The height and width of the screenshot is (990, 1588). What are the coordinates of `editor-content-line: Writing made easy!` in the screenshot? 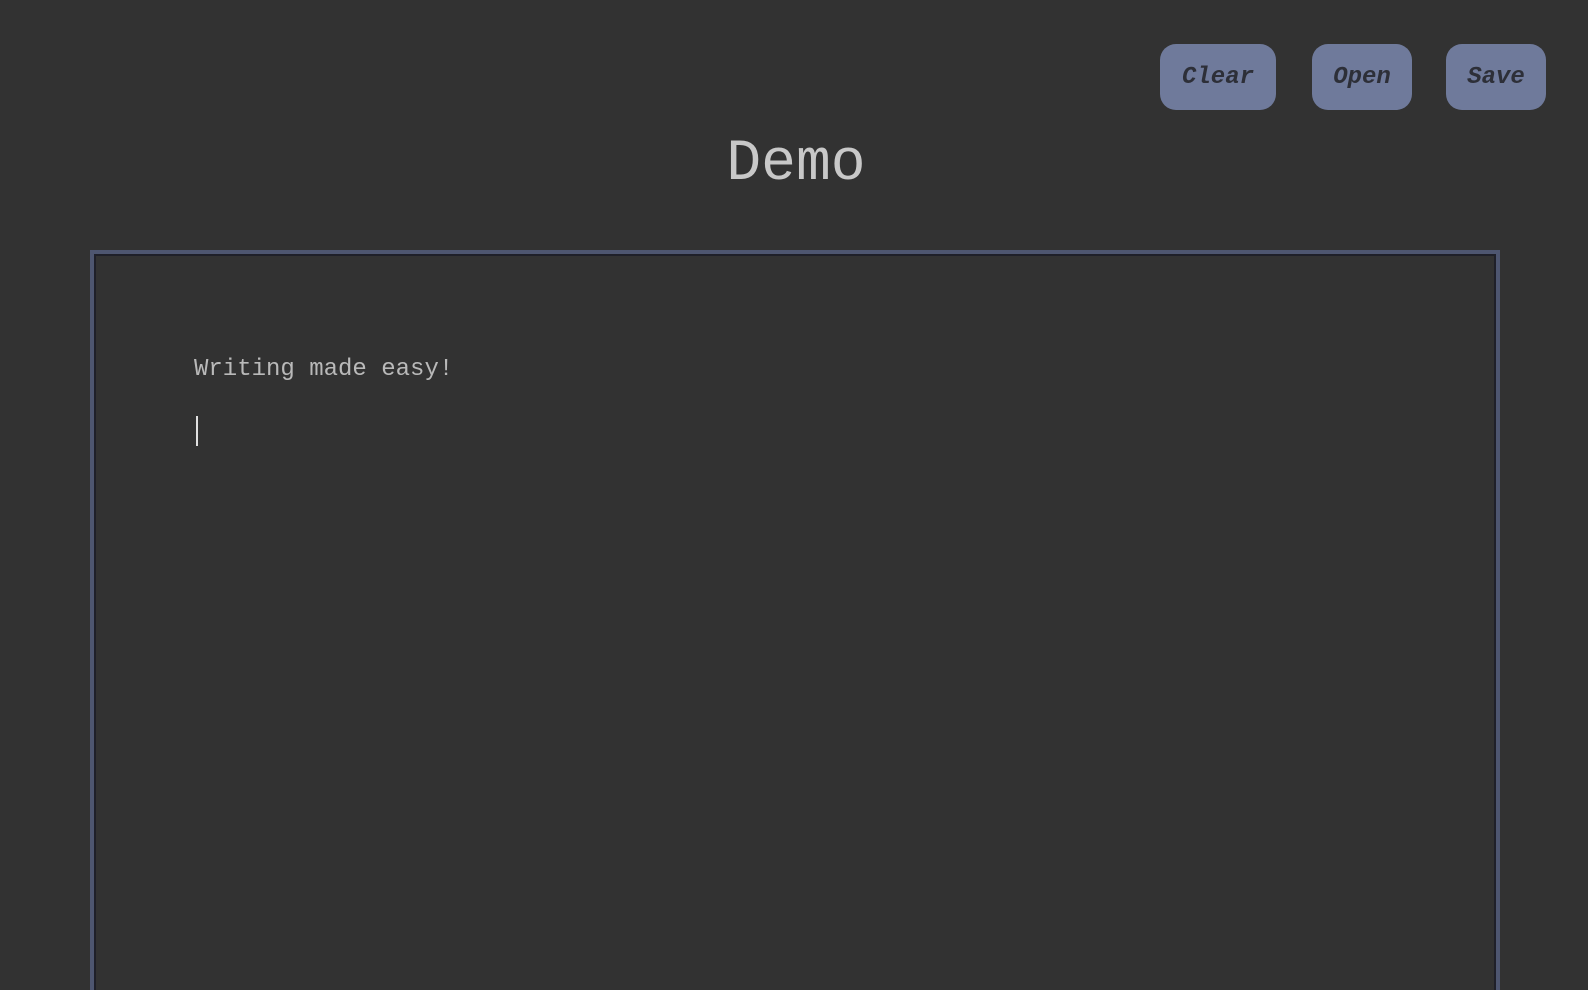 It's located at (323, 370).